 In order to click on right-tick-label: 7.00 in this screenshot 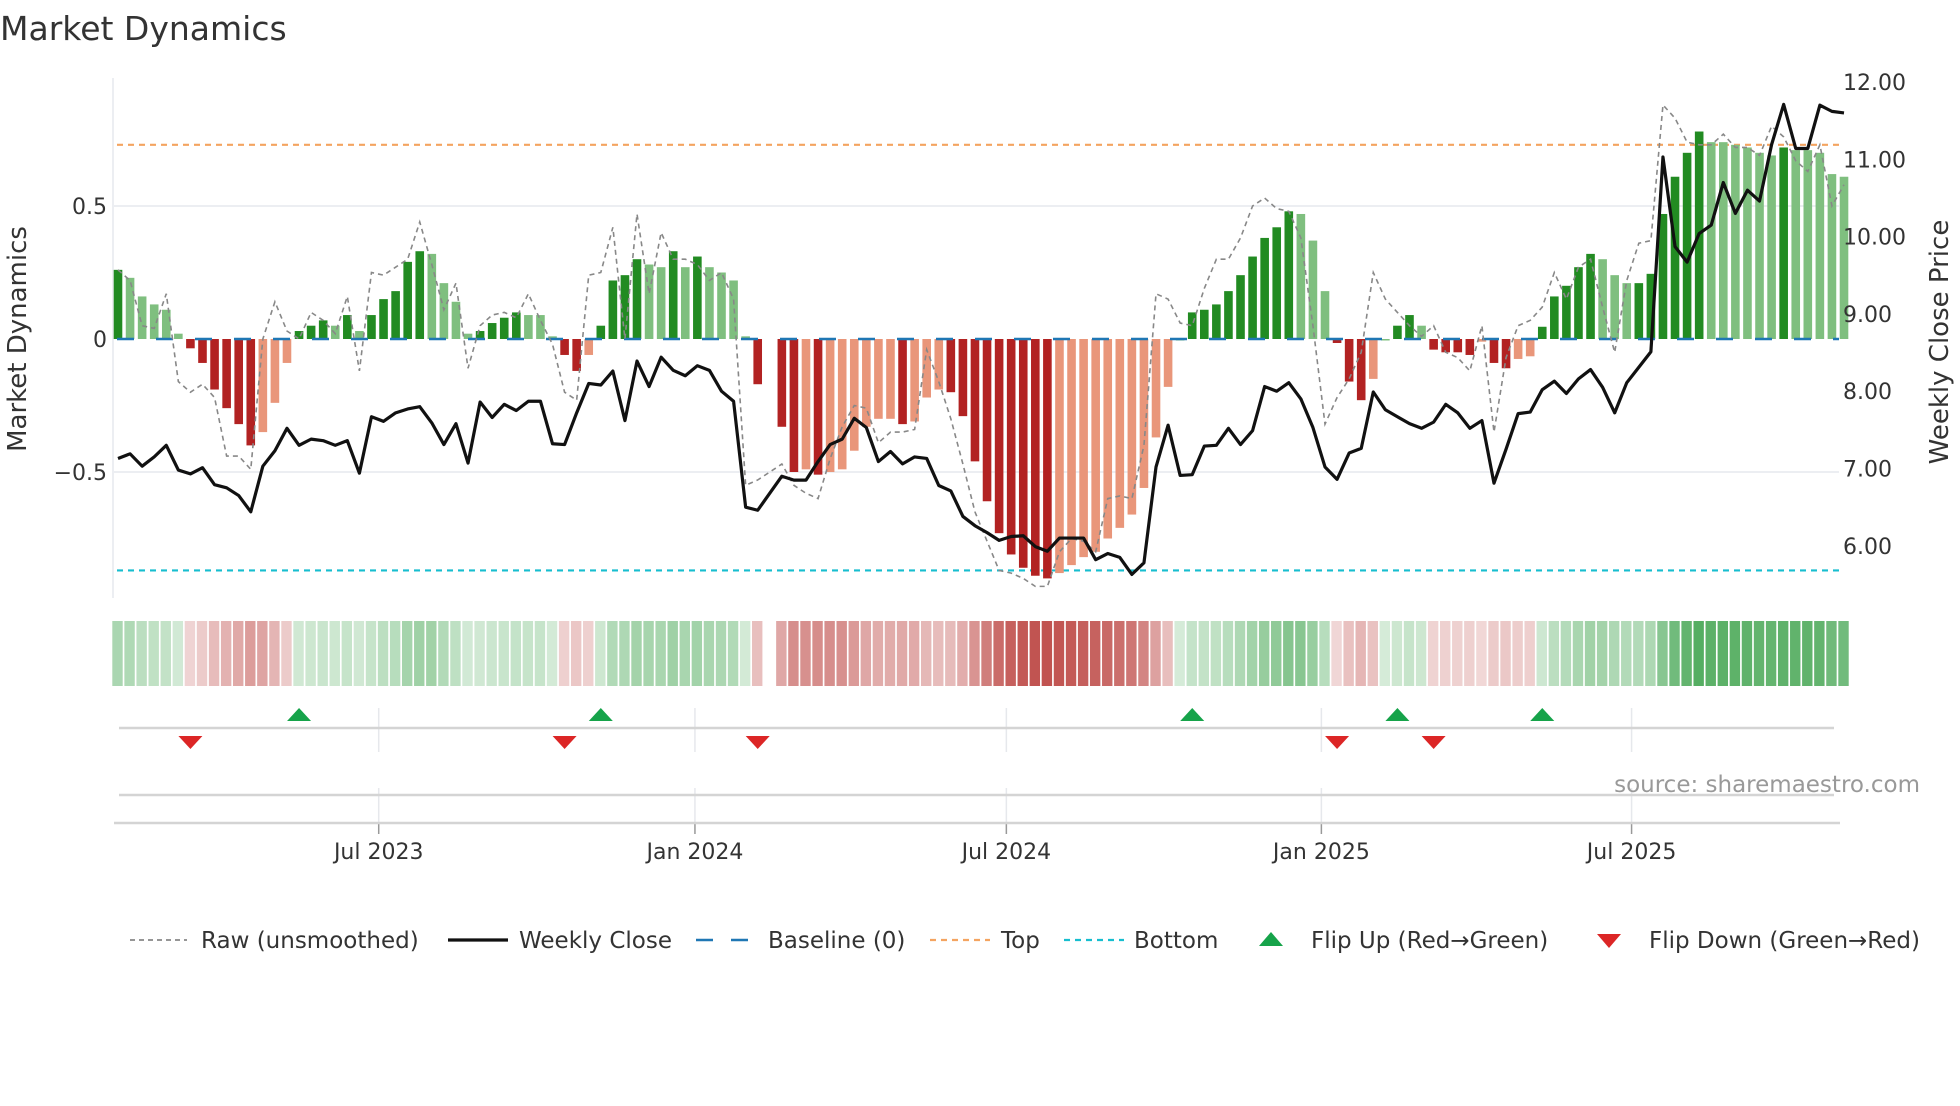, I will do `click(1867, 470)`.